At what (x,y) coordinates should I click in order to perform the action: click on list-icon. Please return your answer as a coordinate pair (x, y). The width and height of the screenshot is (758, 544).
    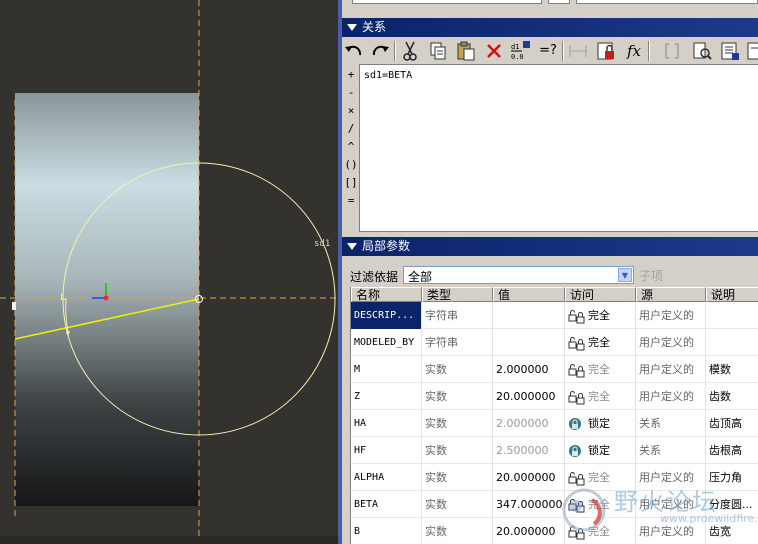
    Looking at the image, I should click on (751, 51).